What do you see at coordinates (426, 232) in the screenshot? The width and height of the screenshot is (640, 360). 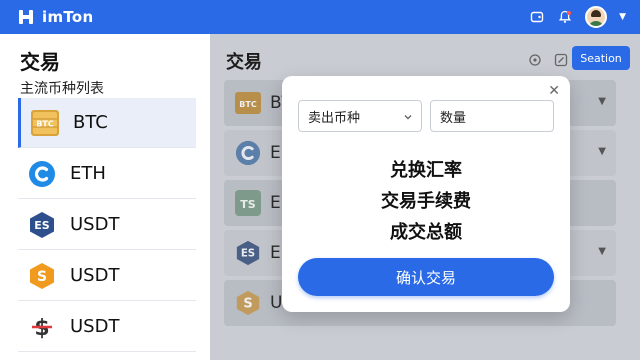 I see `total-amount-label: 成交总额` at bounding box center [426, 232].